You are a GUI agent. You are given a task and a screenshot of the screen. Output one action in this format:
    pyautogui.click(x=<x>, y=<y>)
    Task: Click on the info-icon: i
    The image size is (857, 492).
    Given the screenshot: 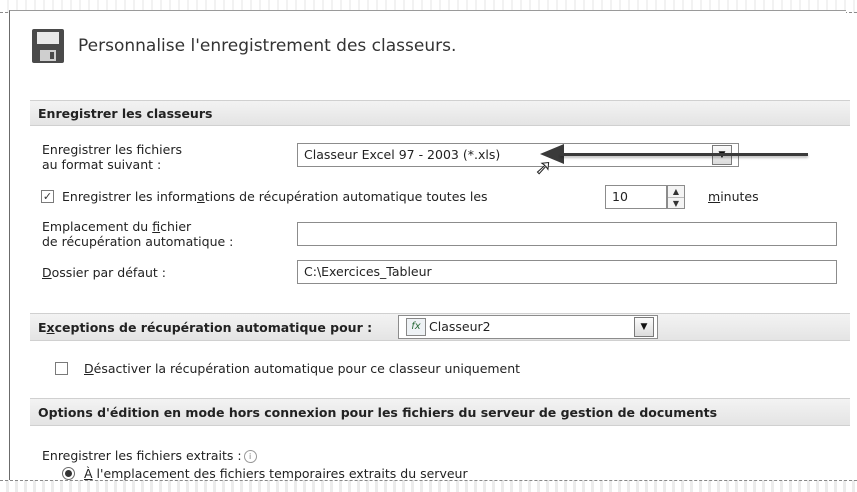 What is the action you would take?
    pyautogui.click(x=250, y=456)
    